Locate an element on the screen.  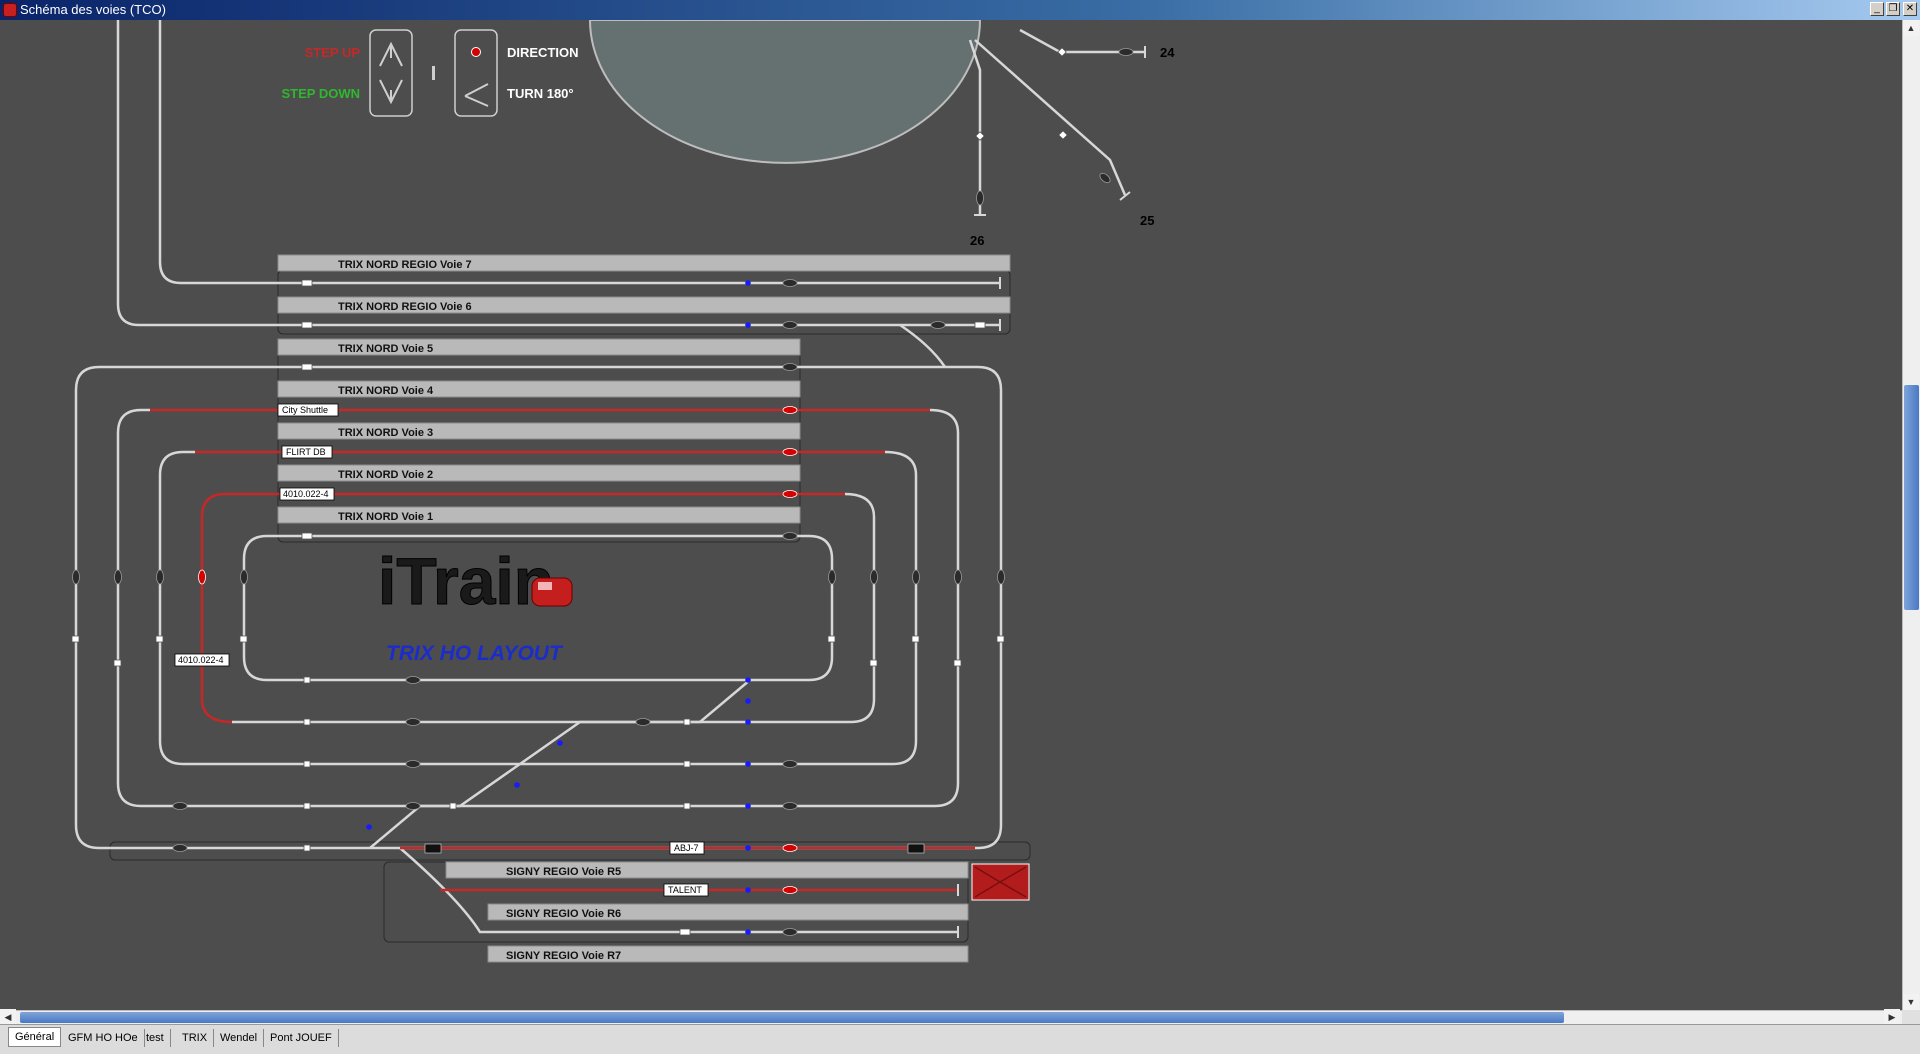
horizontal-scrollbar: ◀ ▶ is located at coordinates (951, 1017).